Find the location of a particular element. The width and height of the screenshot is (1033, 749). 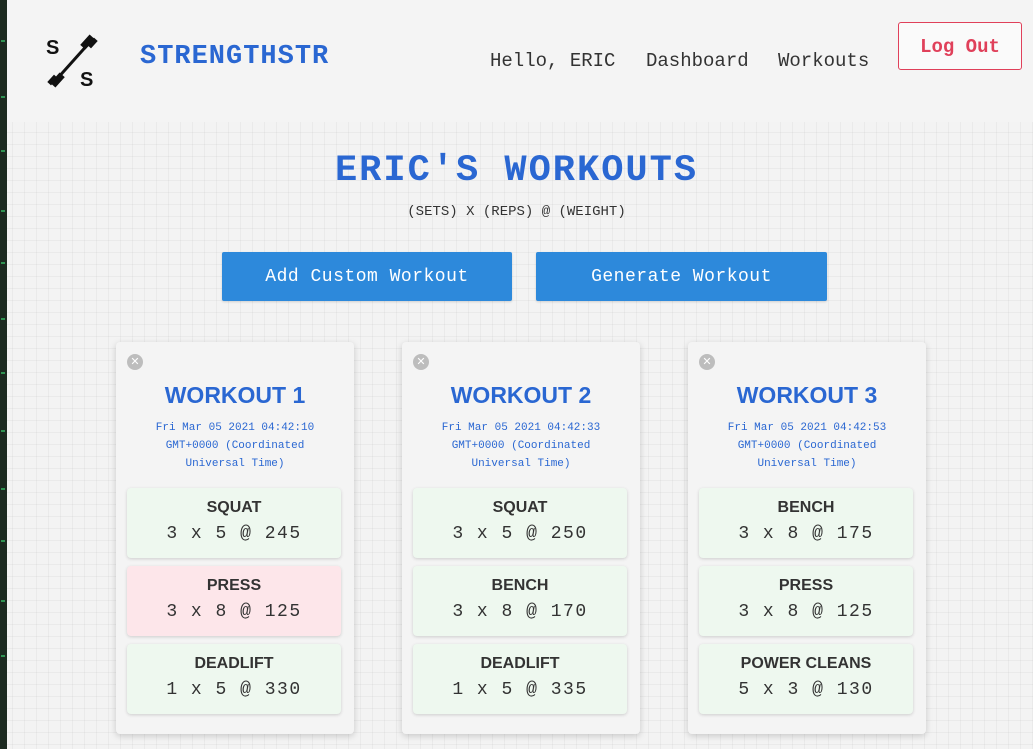

greeting-text: Hello, ERIC is located at coordinates (553, 61).